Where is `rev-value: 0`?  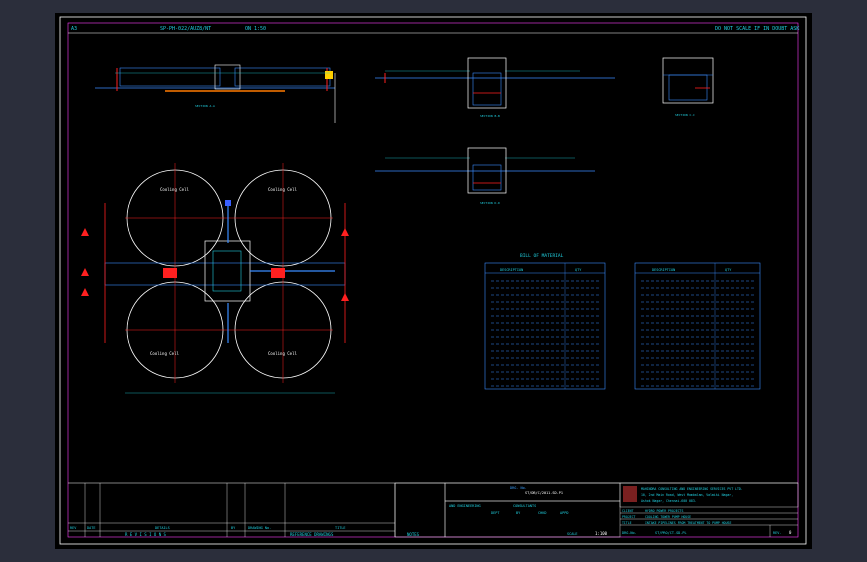
rev-value: 0 is located at coordinates (790, 532).